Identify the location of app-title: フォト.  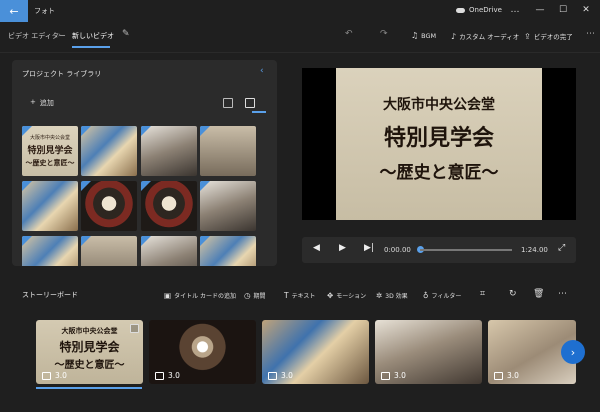
(44, 11).